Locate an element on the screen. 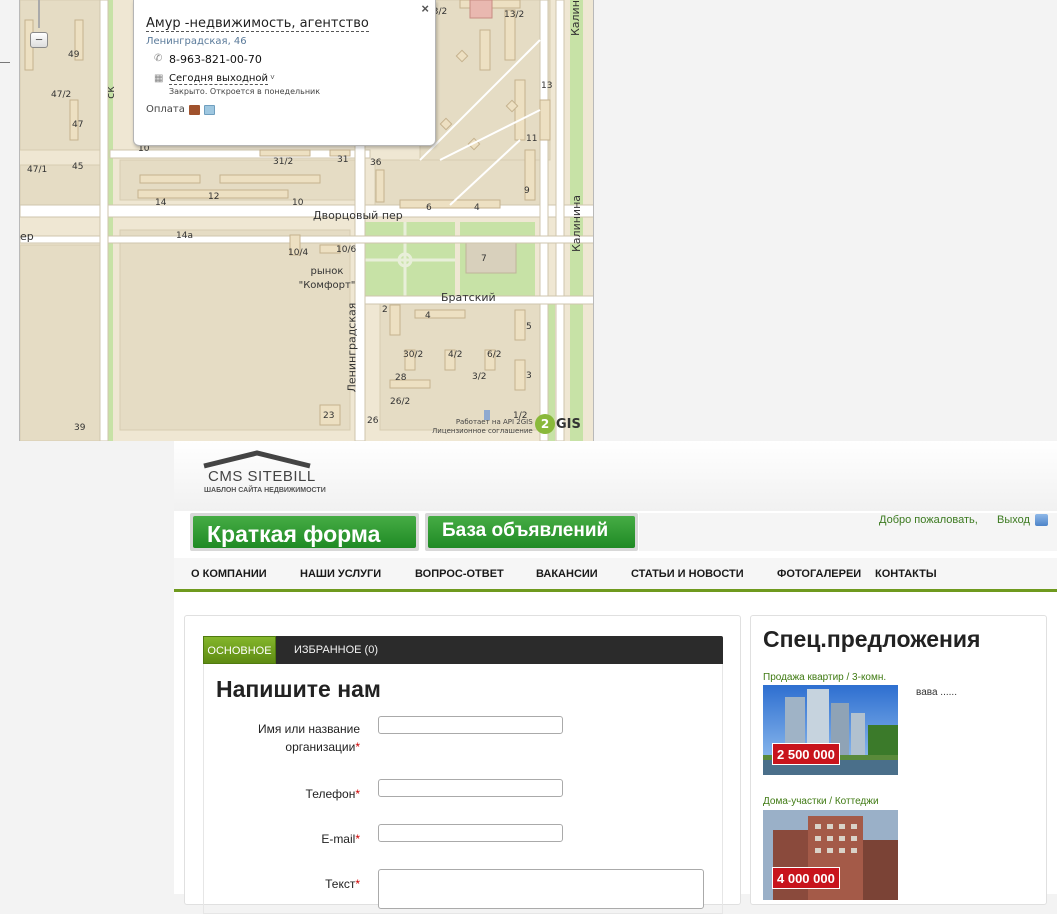 This screenshot has height=914, width=1057. street-label-lane-left: ер is located at coordinates (27, 236).